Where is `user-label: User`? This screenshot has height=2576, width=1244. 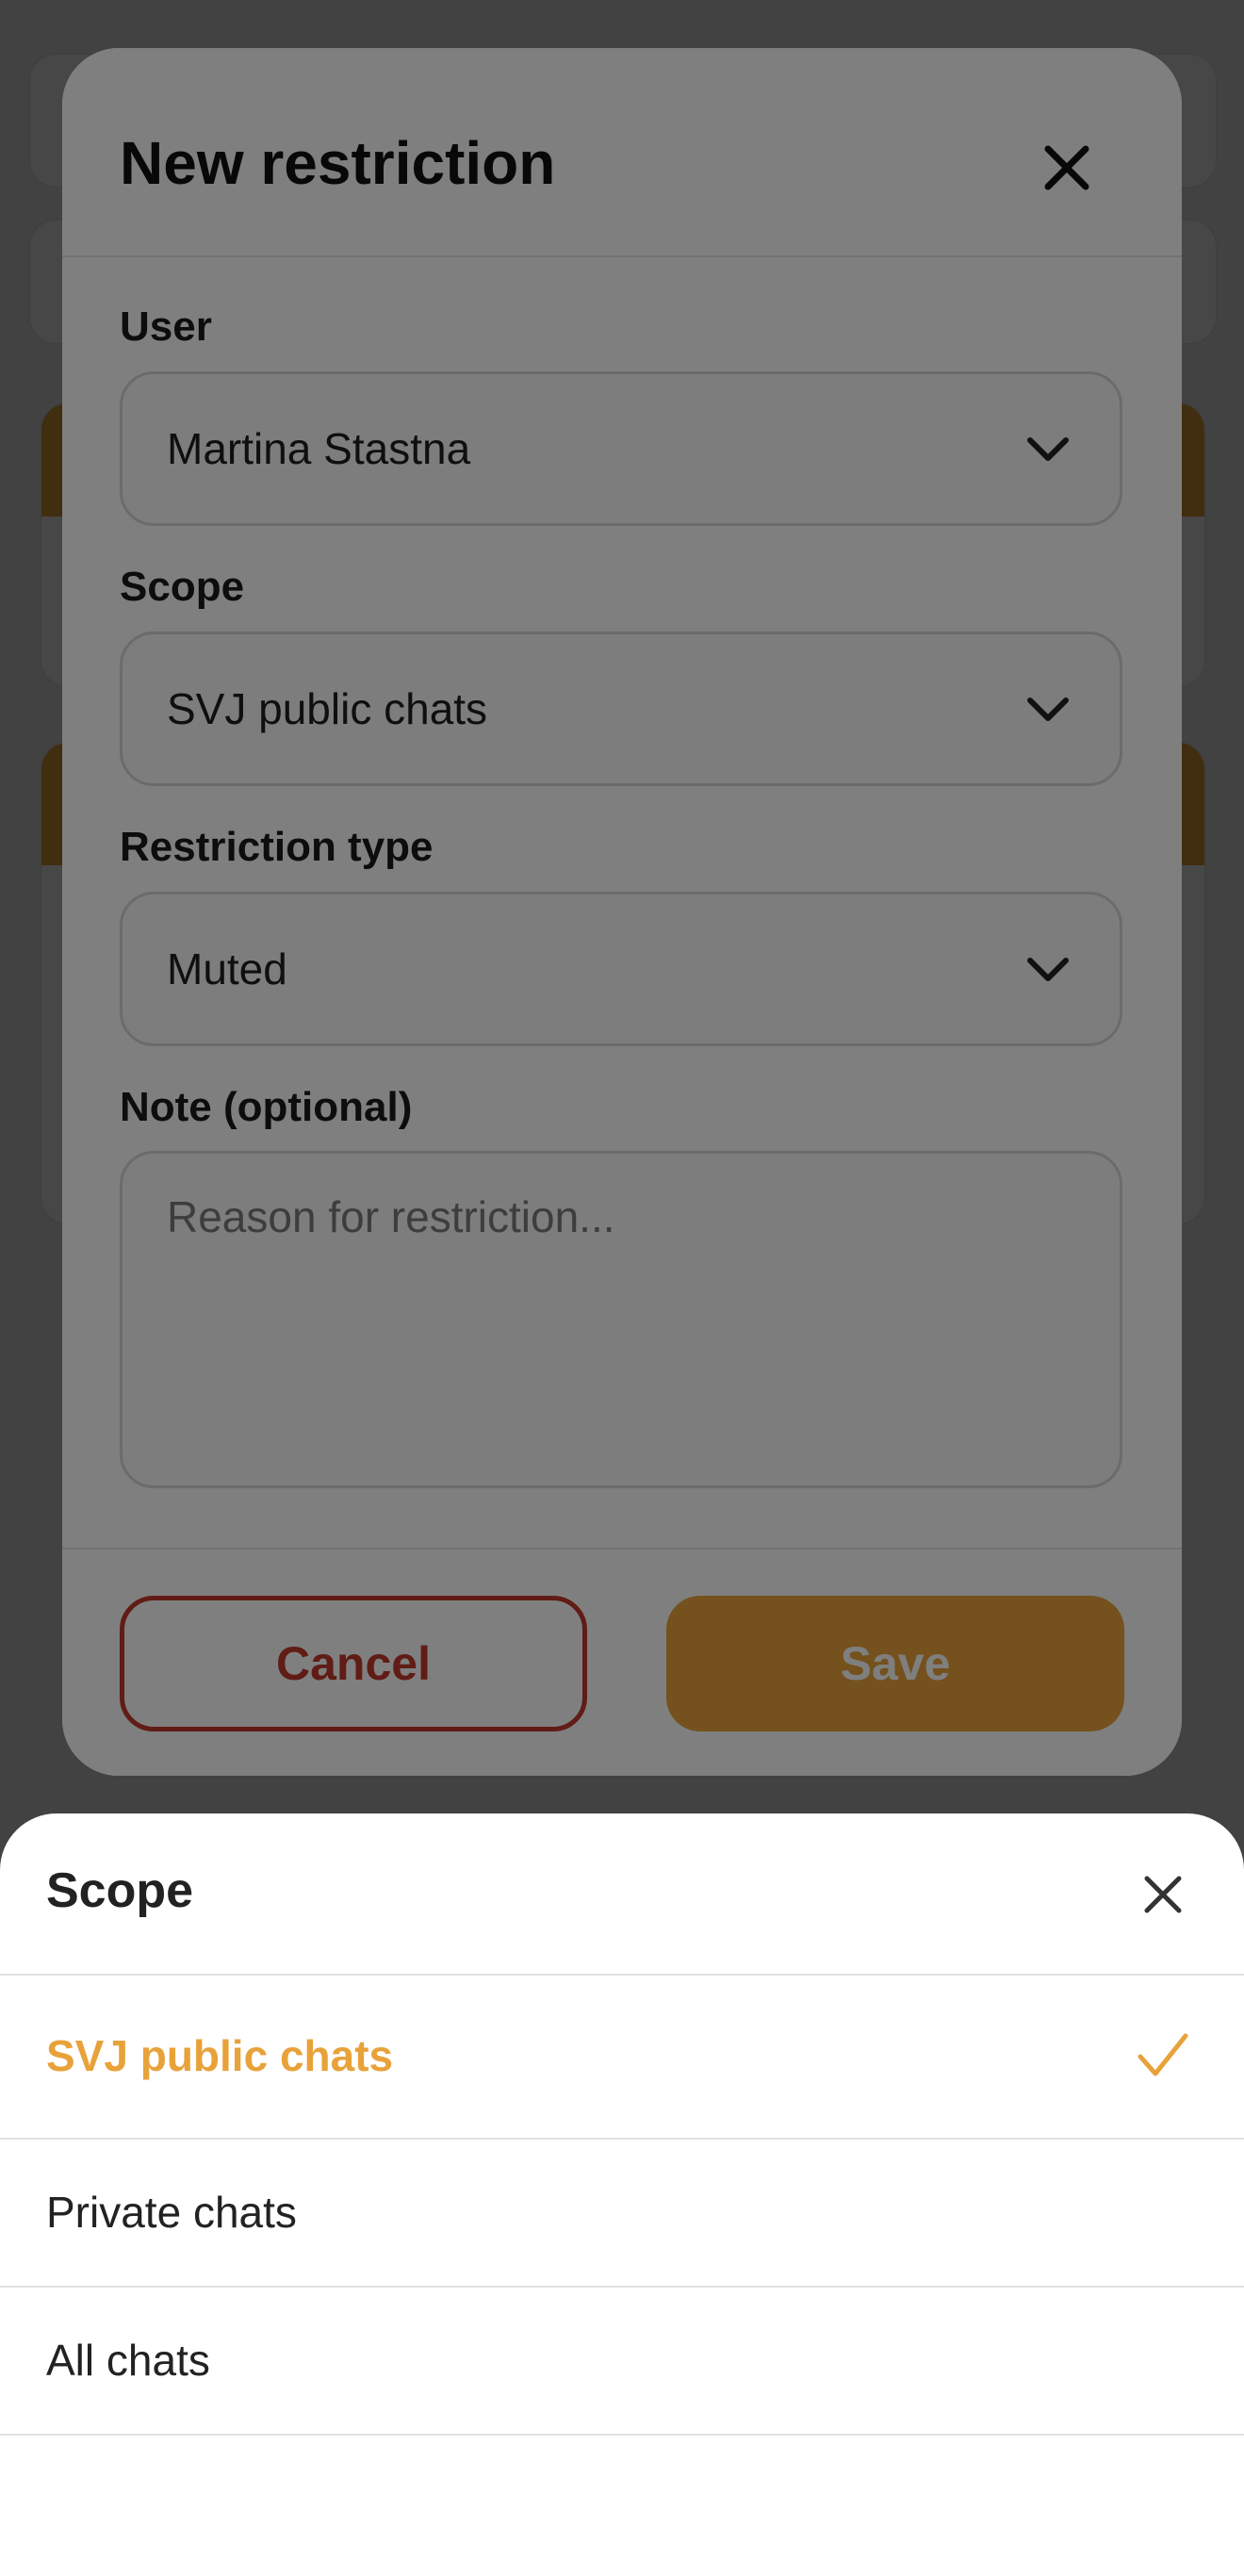
user-label: User is located at coordinates (166, 327).